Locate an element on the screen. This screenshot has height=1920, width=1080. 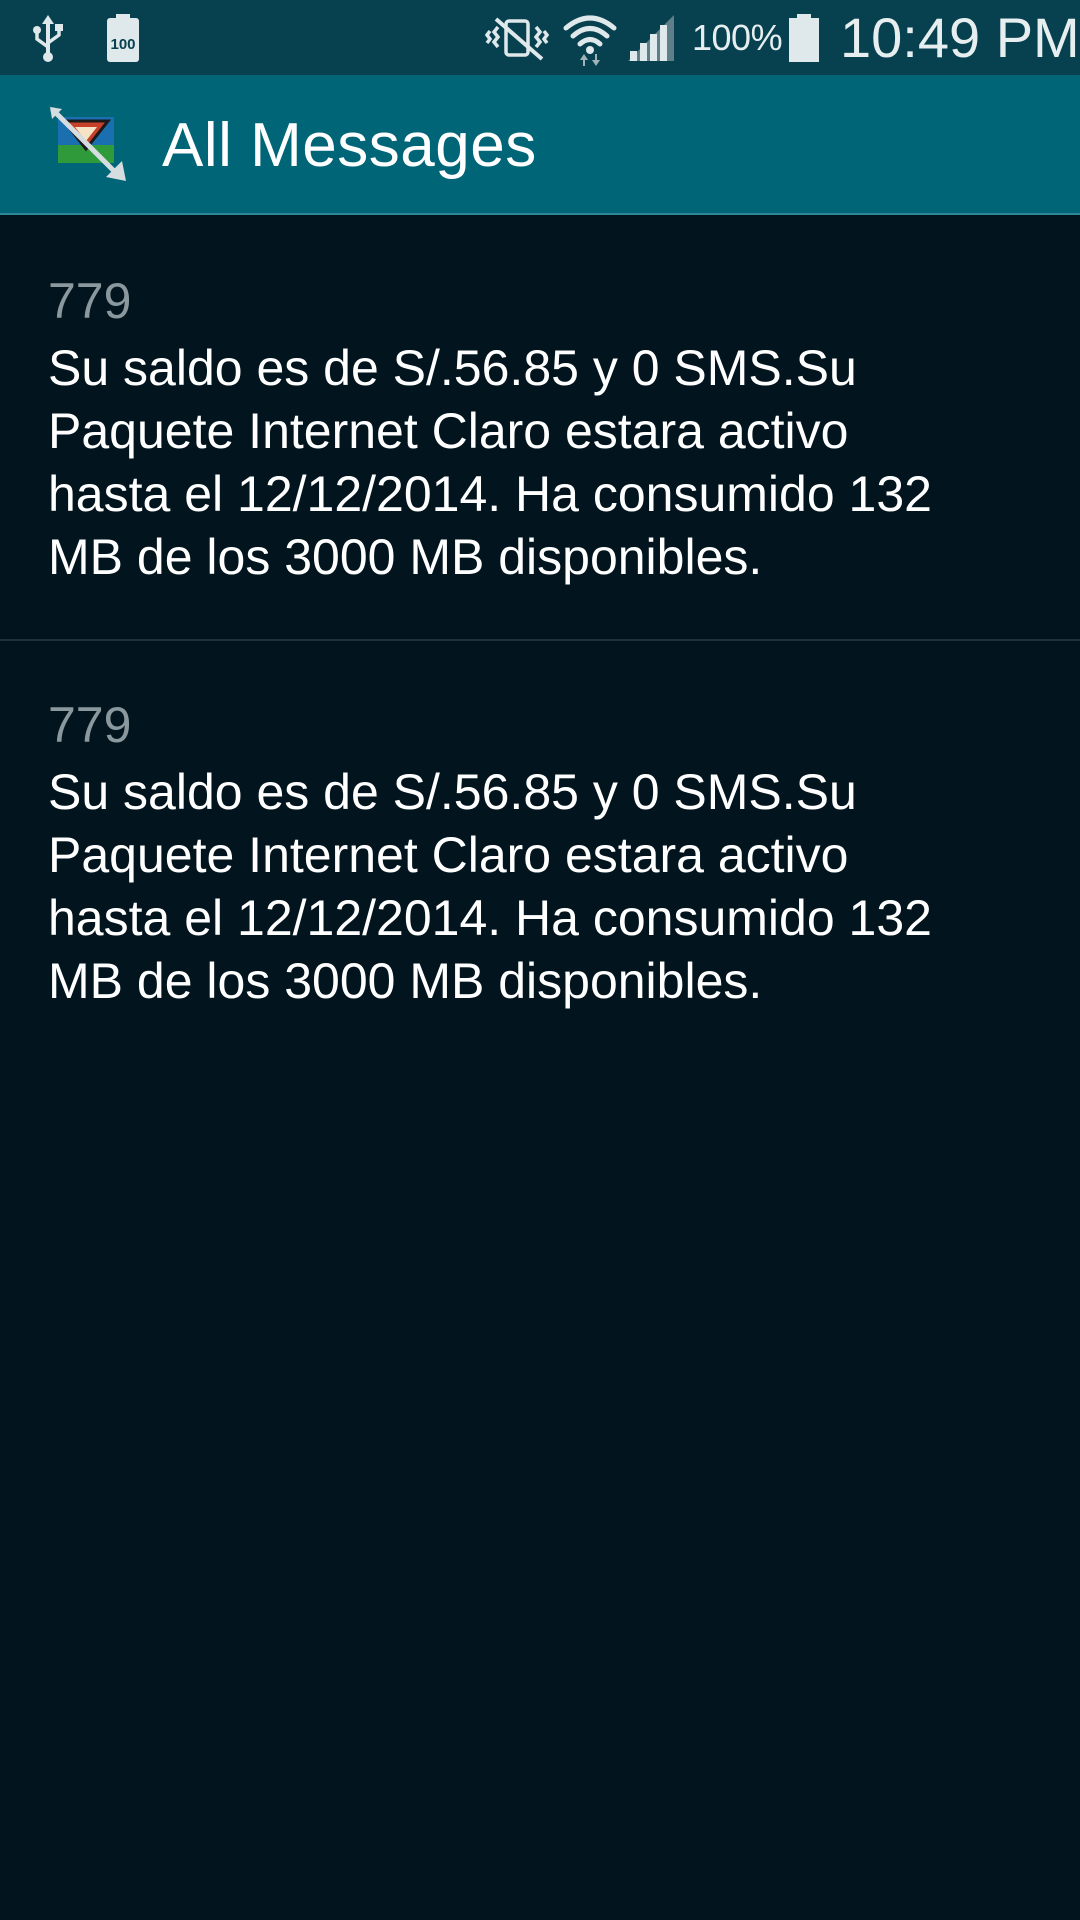
wifi-icon is located at coordinates (590, 37).